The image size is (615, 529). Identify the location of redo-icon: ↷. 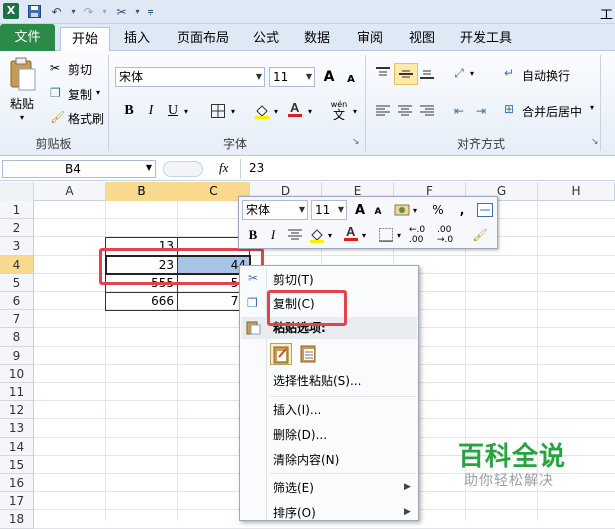
(88, 11).